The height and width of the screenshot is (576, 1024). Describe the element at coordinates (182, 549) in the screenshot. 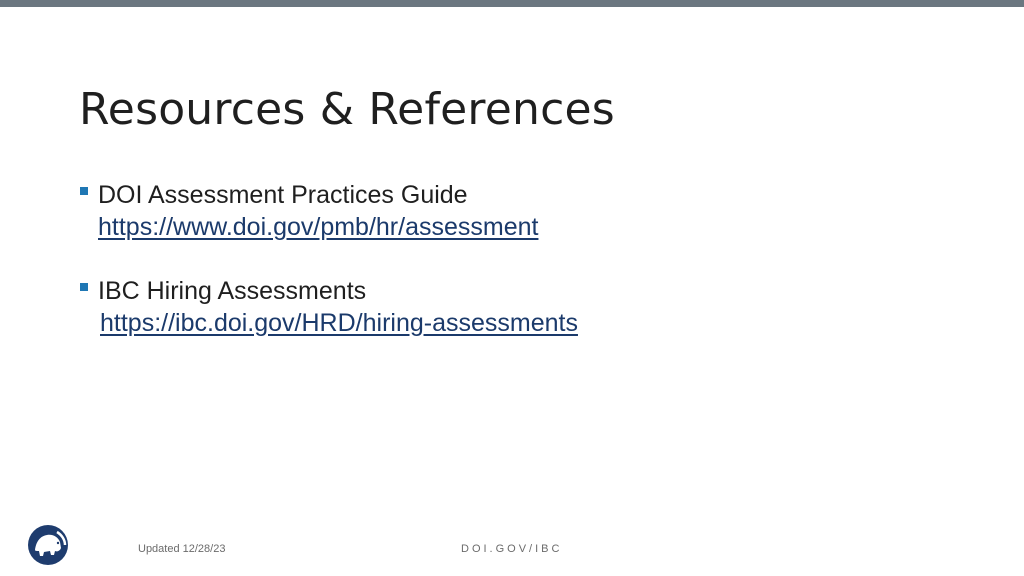

I see `updated-date: Updated 12/28/23` at that location.